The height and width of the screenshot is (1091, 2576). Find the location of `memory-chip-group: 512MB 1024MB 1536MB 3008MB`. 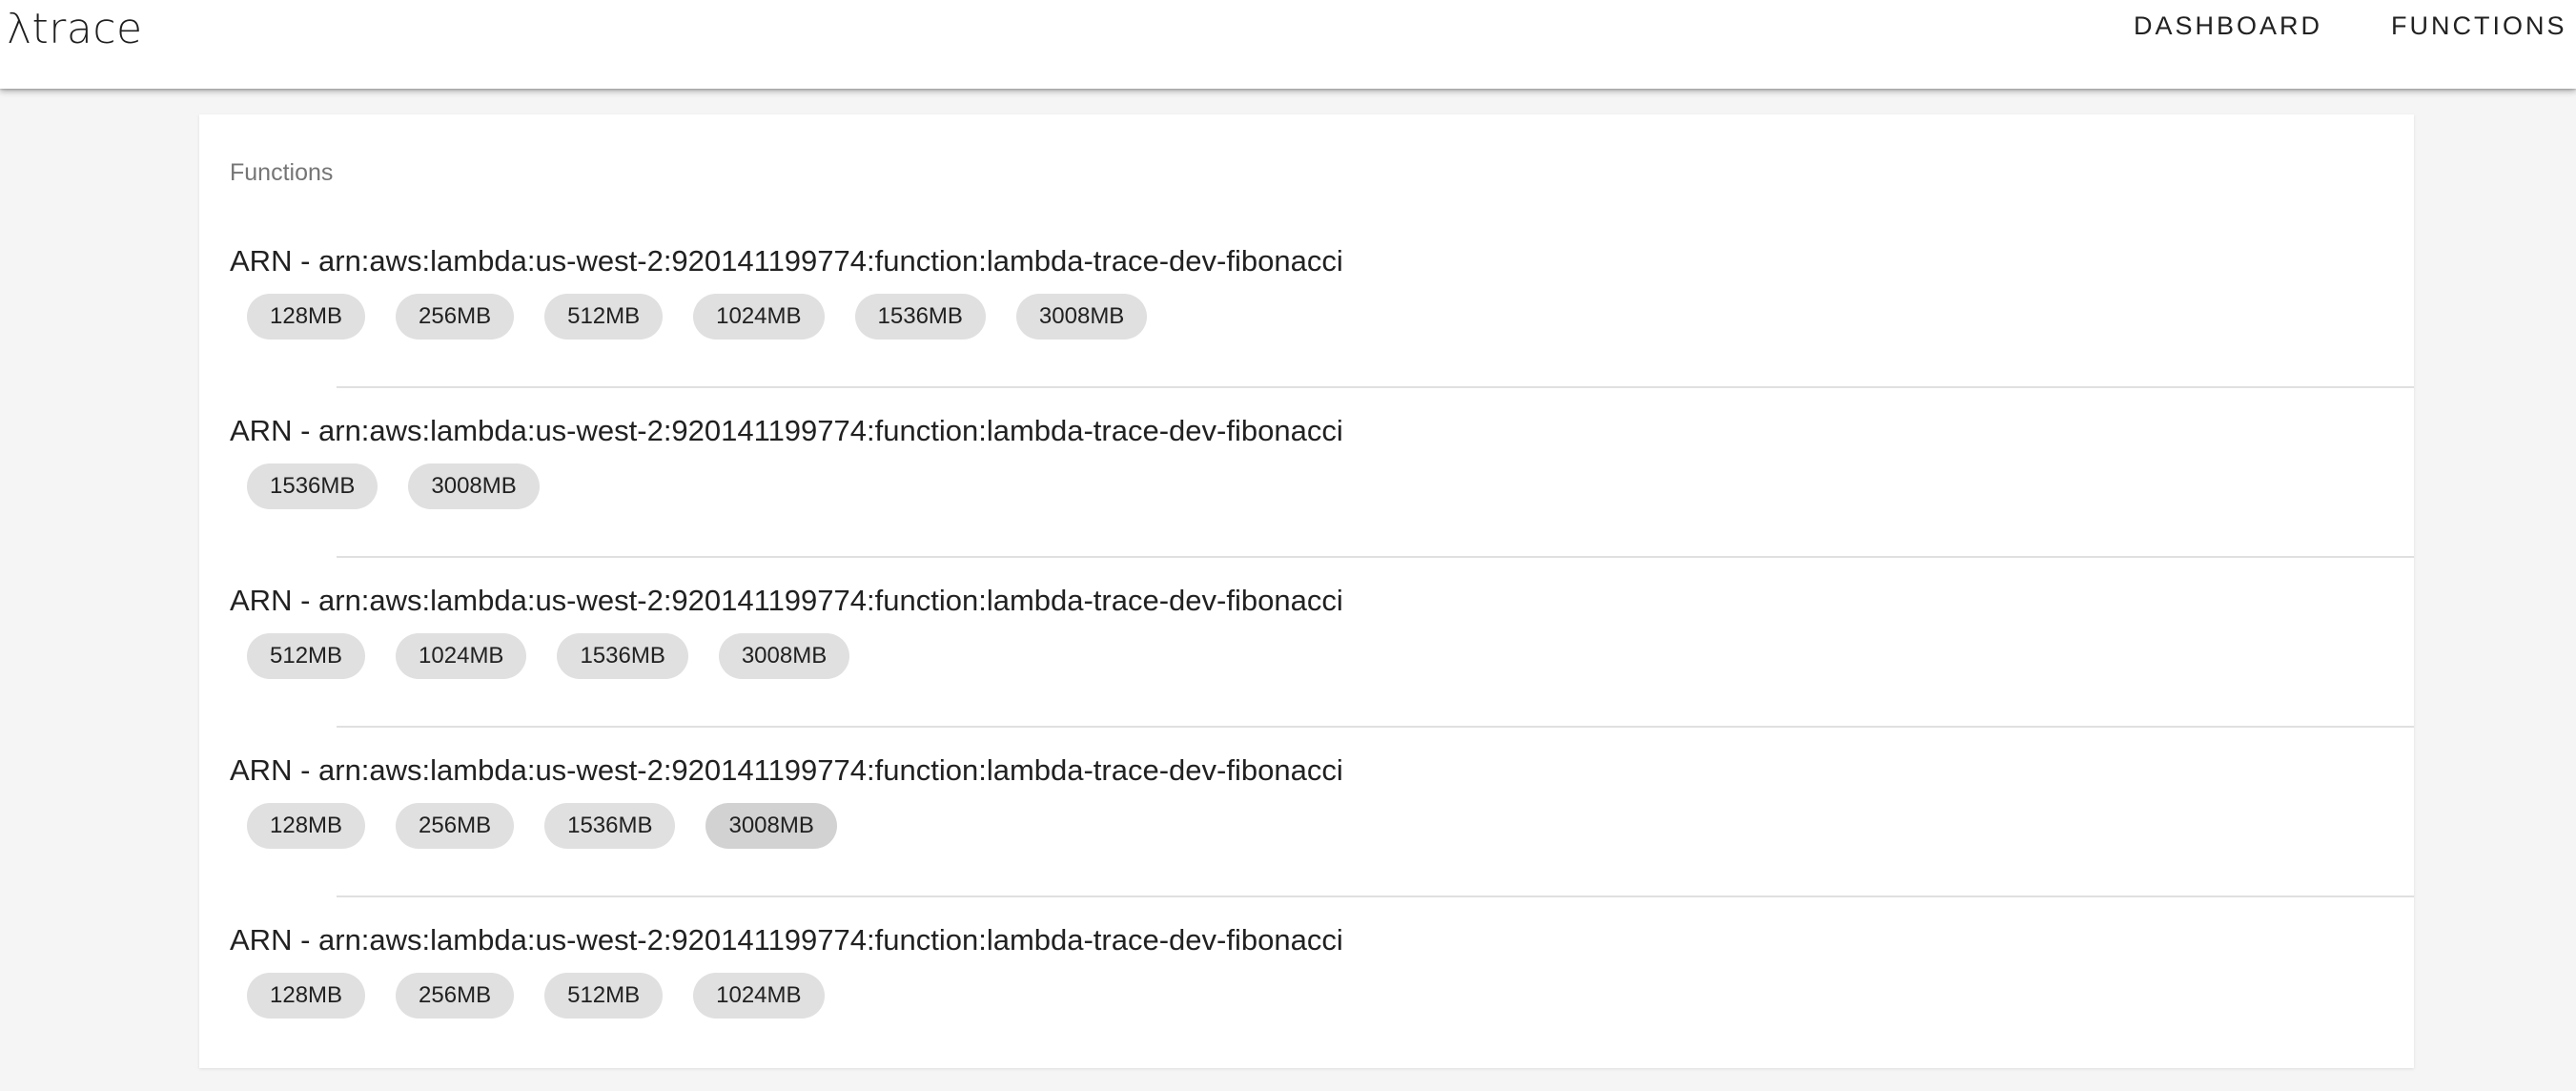

memory-chip-group: 512MB 1024MB 1536MB 3008MB is located at coordinates (548, 656).